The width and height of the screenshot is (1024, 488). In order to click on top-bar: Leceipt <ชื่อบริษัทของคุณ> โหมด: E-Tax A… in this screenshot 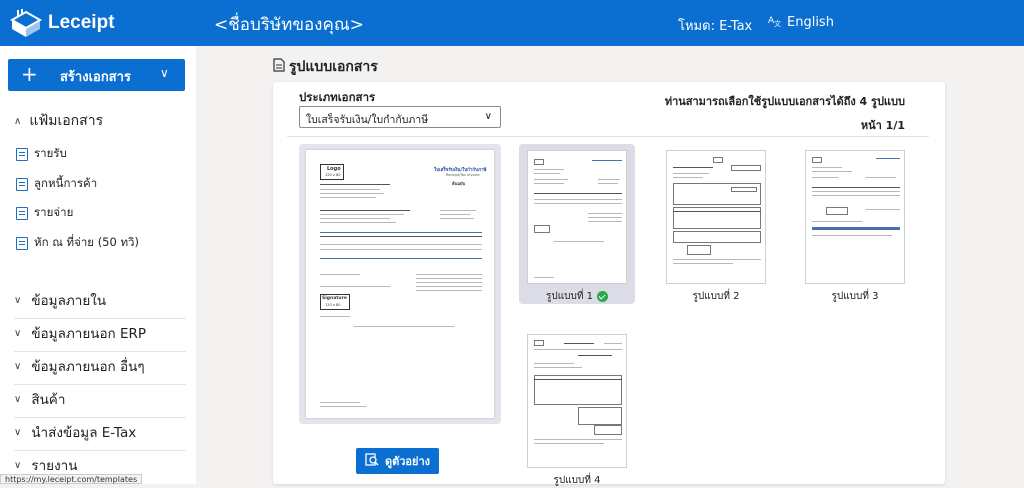, I will do `click(512, 23)`.